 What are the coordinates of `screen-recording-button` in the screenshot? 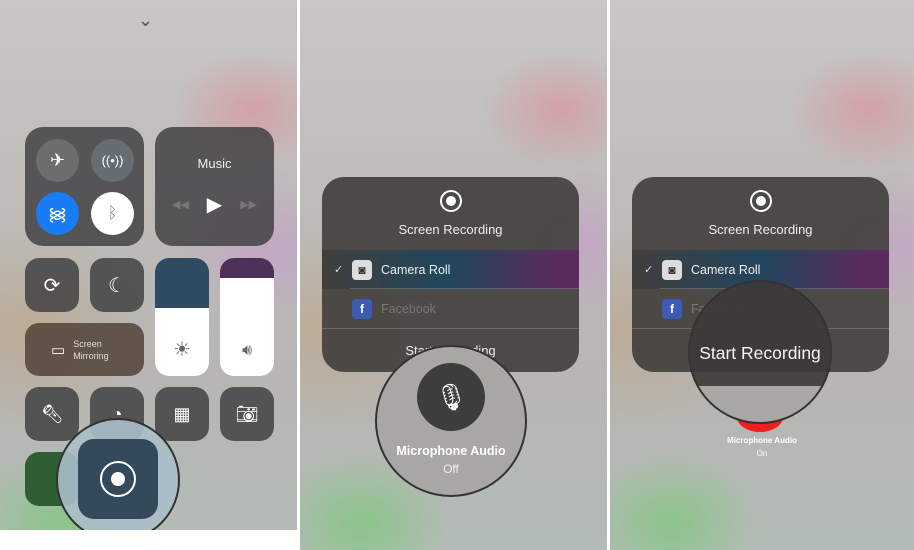 It's located at (118, 479).